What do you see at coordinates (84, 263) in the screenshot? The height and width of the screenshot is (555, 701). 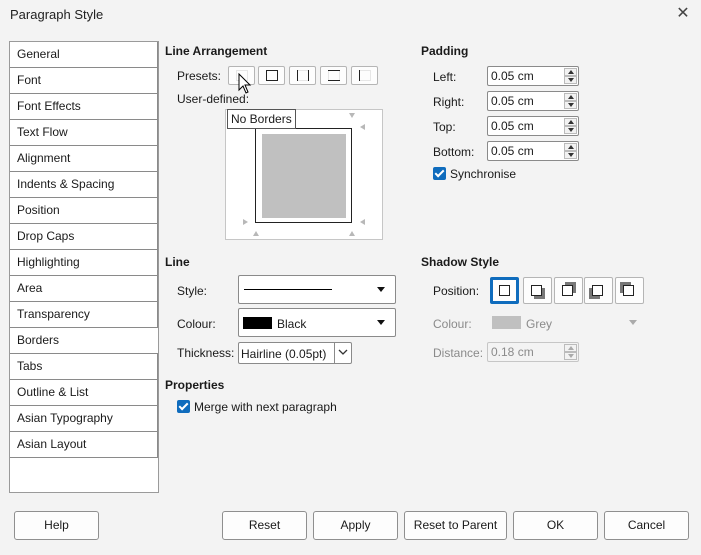 I see `sidebar-item-highlighting: Highlighting` at bounding box center [84, 263].